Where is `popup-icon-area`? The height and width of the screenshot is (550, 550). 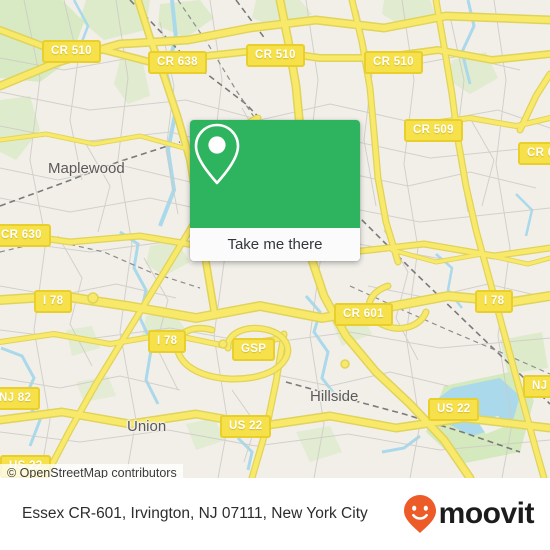 popup-icon-area is located at coordinates (275, 174).